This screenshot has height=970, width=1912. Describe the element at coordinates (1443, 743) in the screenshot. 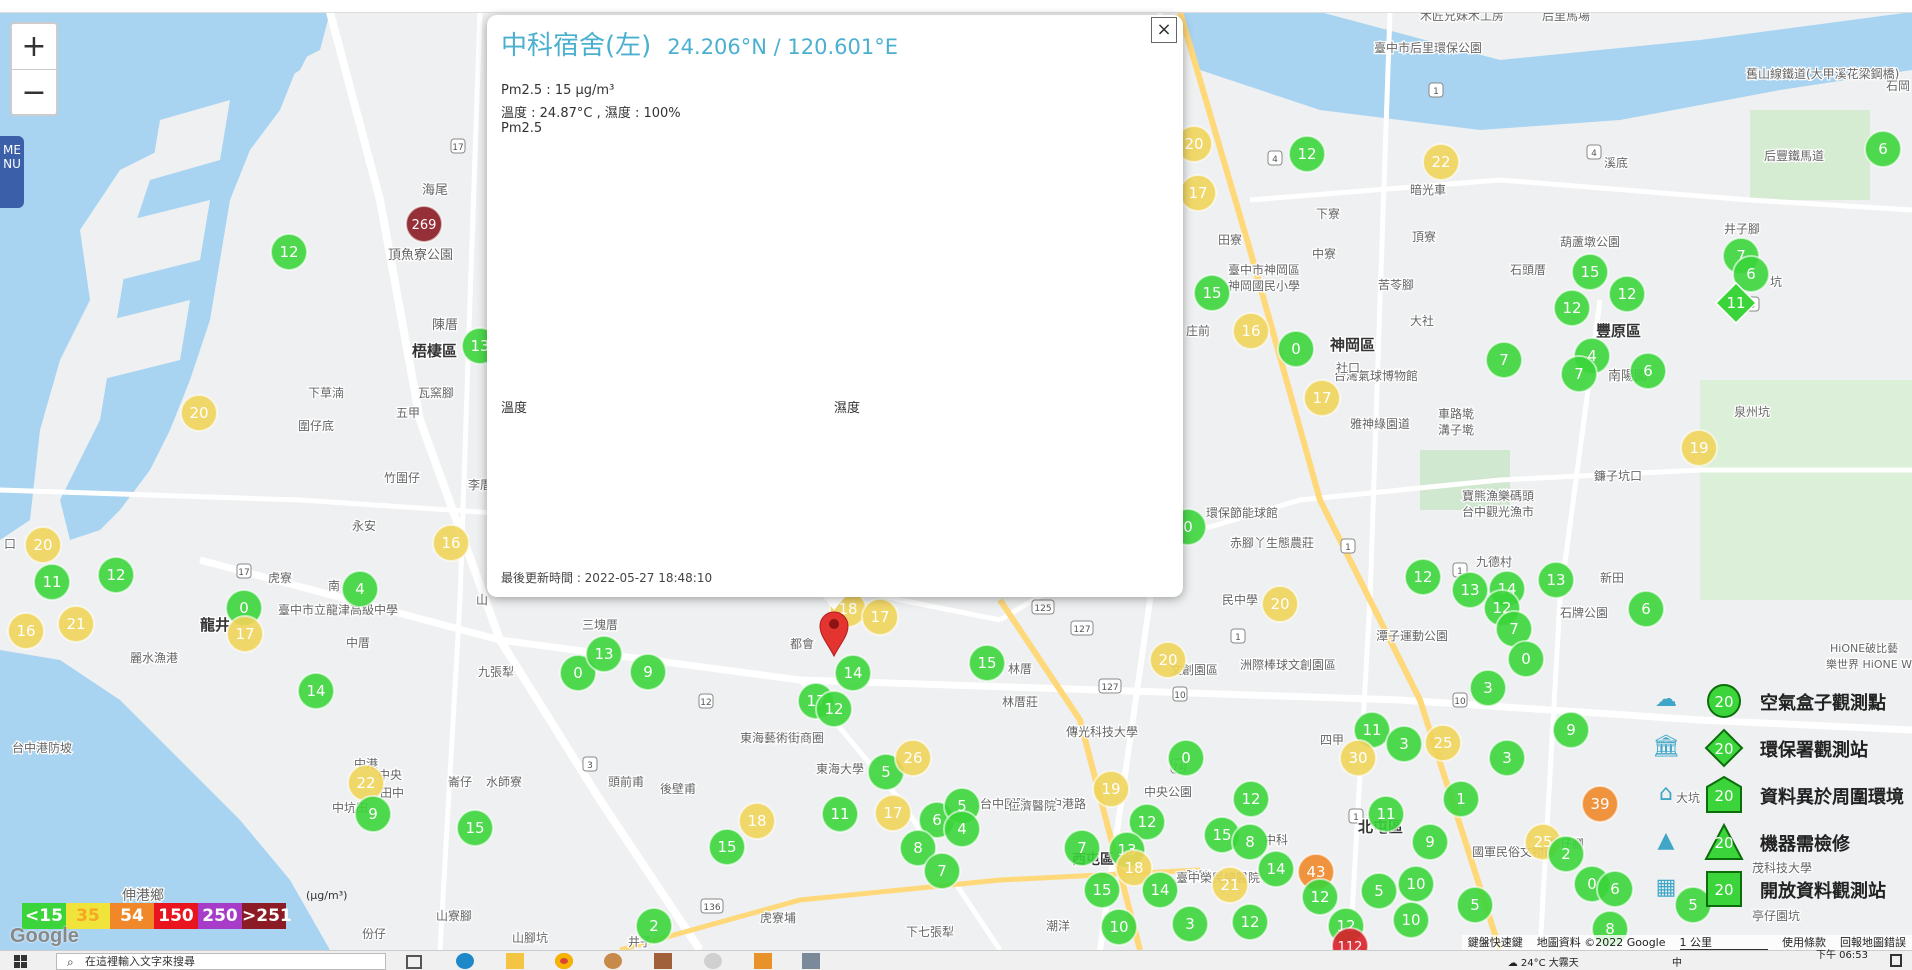

I see `station-marker: 25` at that location.